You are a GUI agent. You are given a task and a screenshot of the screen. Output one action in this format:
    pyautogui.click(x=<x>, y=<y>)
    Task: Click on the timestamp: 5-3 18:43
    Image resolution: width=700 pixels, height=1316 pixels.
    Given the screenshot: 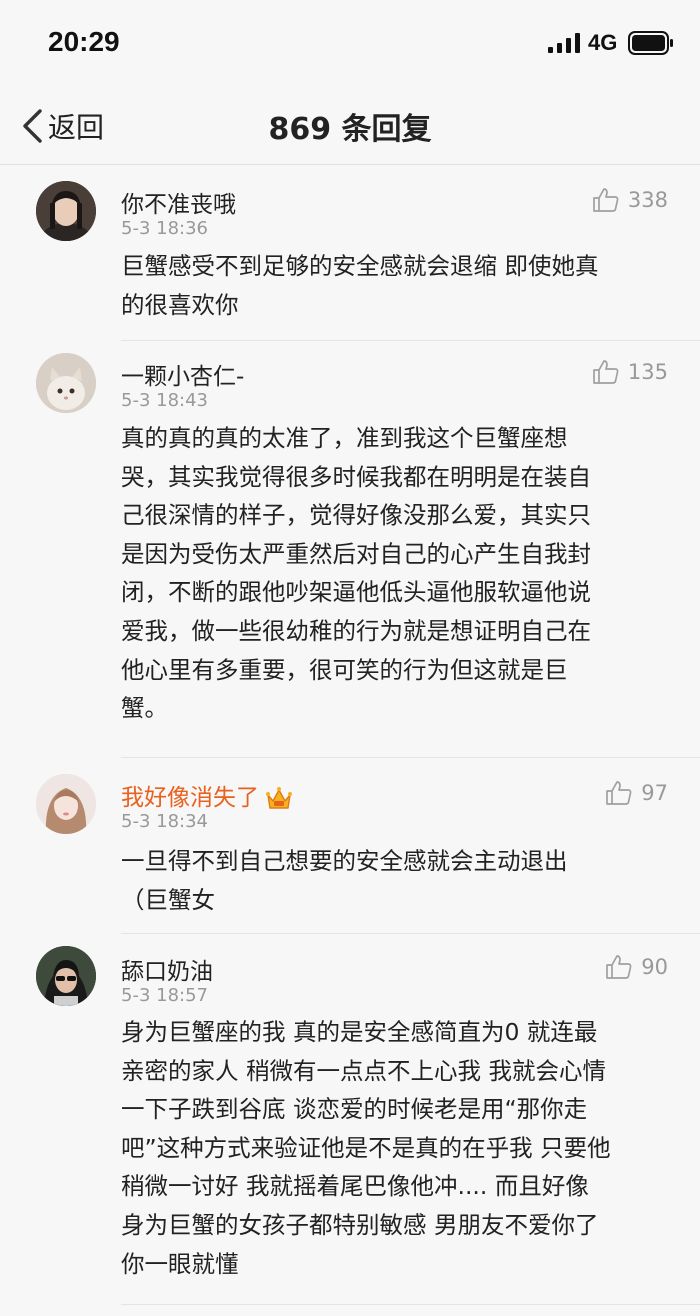 What is the action you would take?
    pyautogui.click(x=164, y=400)
    